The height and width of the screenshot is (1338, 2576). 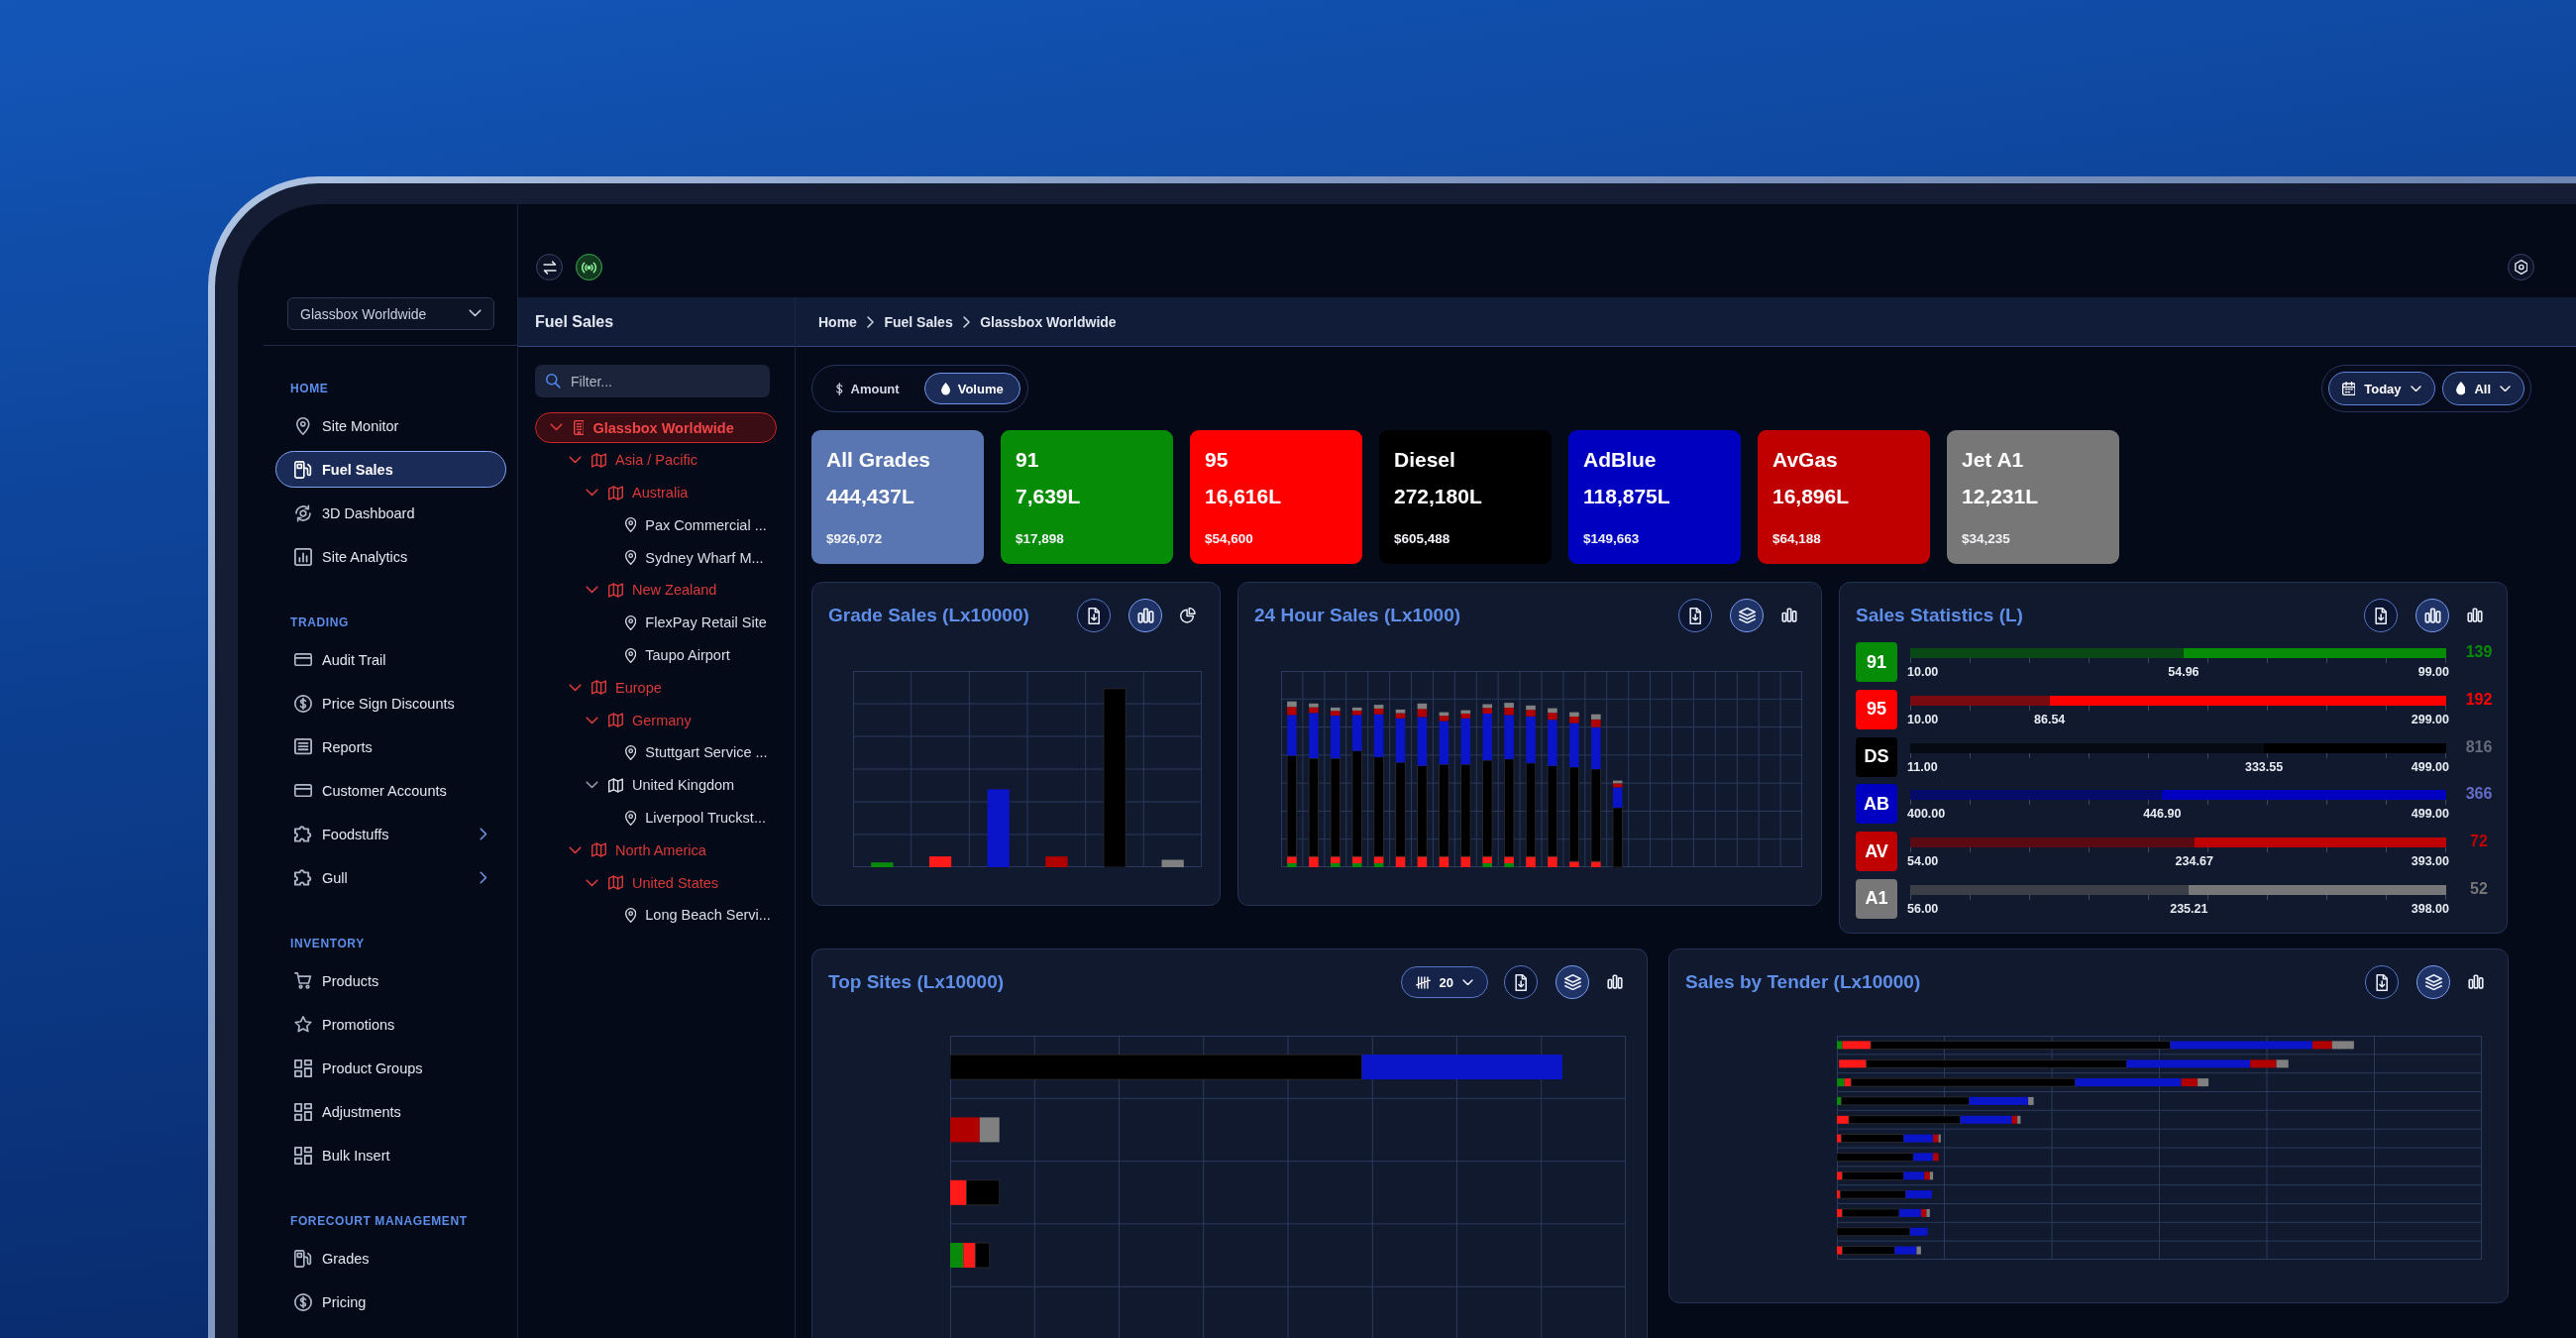 I want to click on count-value: 192, so click(x=2479, y=700).